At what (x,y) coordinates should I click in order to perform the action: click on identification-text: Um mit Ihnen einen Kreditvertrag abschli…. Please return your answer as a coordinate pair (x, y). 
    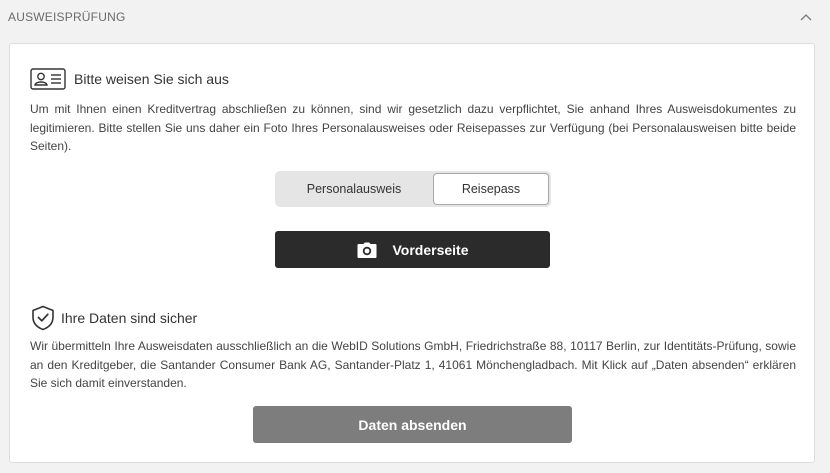
    Looking at the image, I should click on (413, 127).